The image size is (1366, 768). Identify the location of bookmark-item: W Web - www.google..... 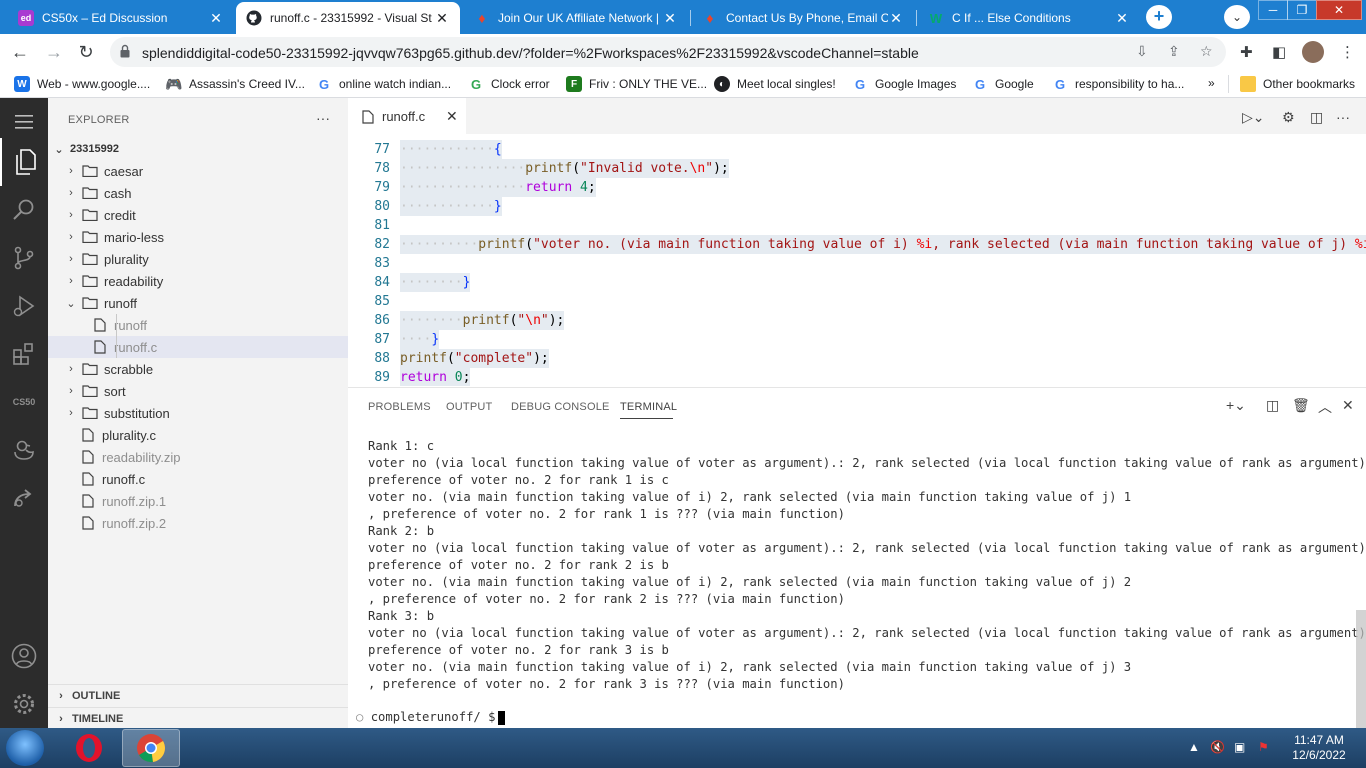
(82, 84).